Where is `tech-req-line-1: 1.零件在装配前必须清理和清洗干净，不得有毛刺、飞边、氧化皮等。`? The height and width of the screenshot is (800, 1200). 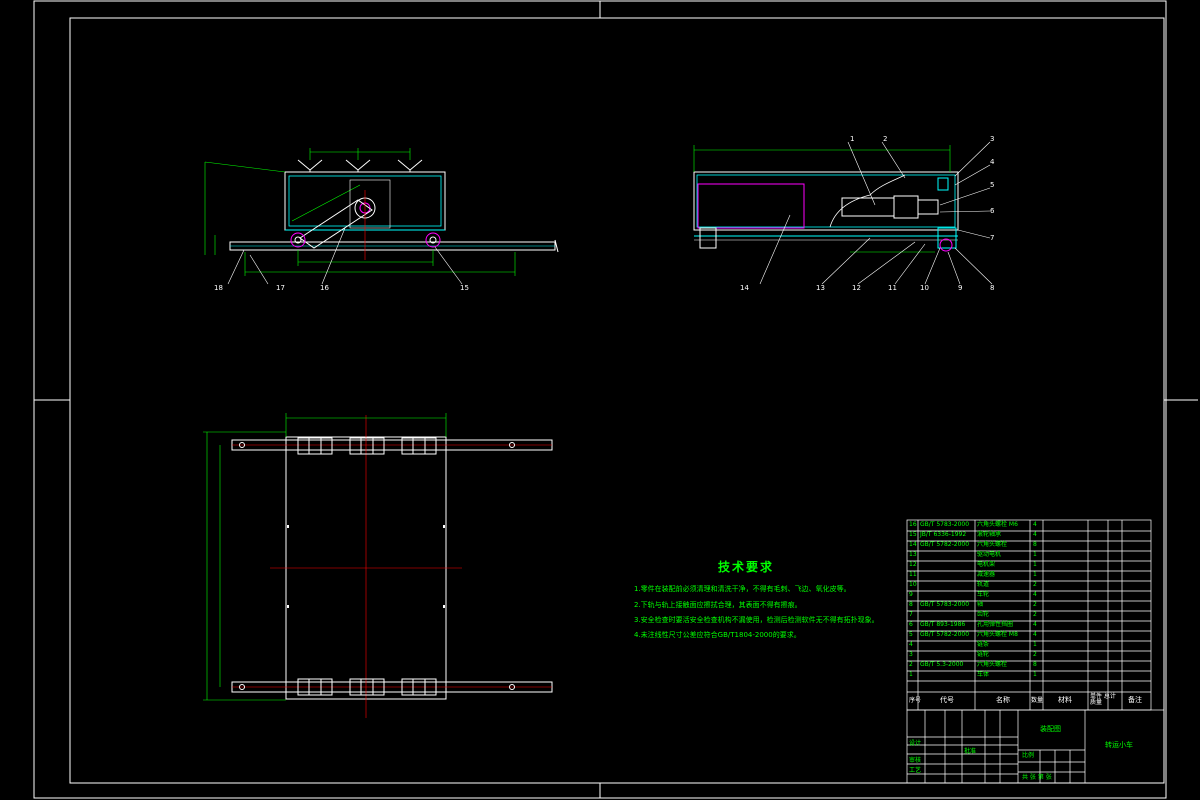 tech-req-line-1: 1.零件在装配前必须清理和清洗干净，不得有毛刺、飞边、氧化皮等。 is located at coordinates (742, 589).